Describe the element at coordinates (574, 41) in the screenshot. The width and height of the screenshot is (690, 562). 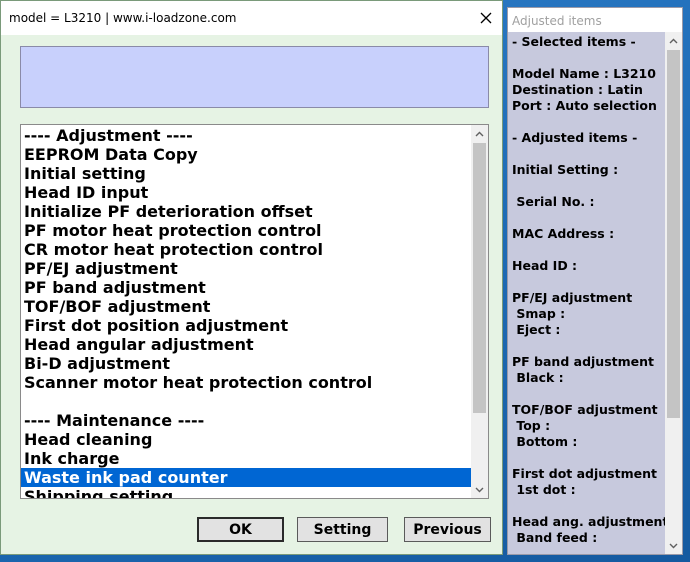
I see `adjusted-item-line: - Selected items -` at that location.